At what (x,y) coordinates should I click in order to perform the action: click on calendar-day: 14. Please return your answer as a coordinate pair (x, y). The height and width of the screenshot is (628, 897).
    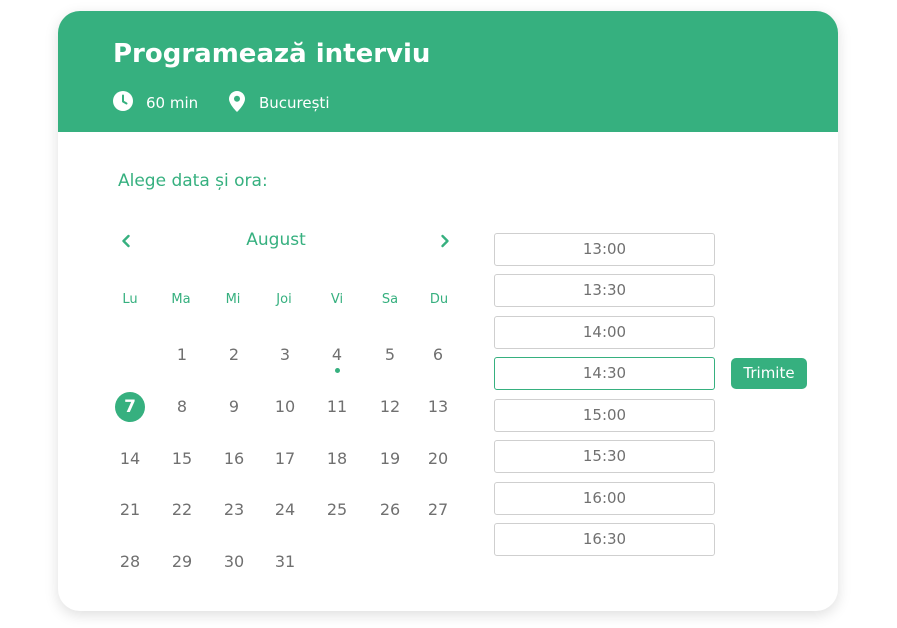
    Looking at the image, I should click on (130, 459).